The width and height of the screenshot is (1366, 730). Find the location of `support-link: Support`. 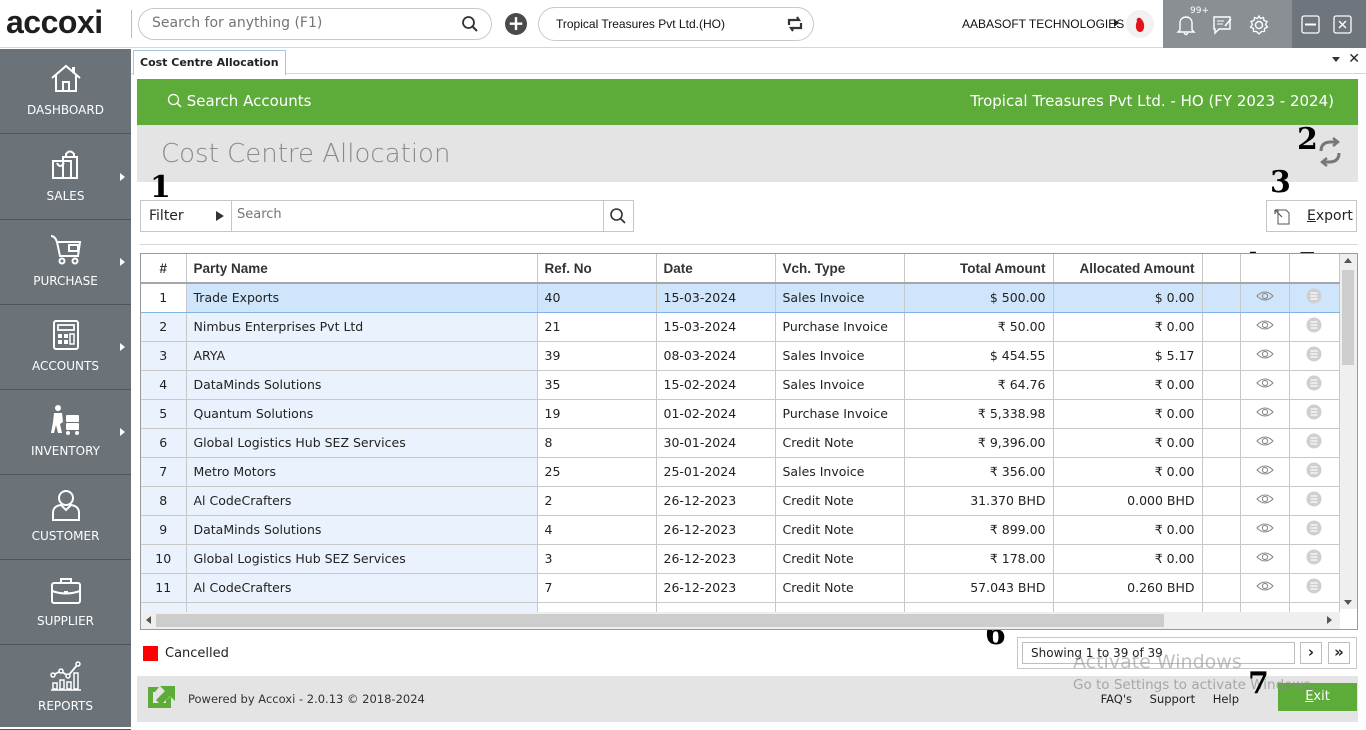

support-link: Support is located at coordinates (1172, 699).